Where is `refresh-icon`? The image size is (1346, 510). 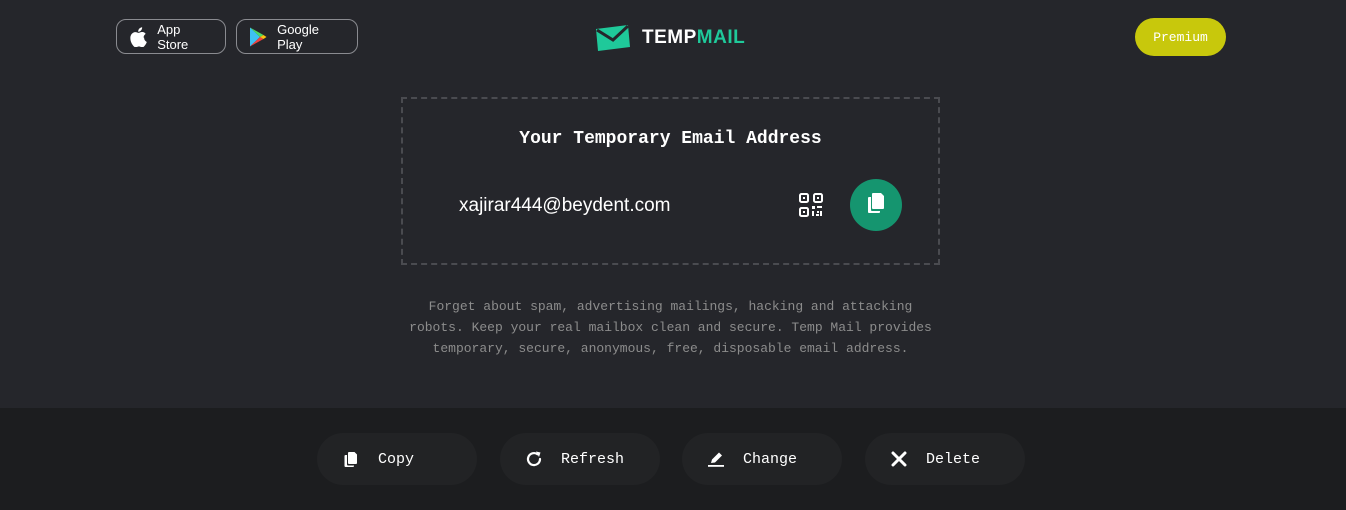
refresh-icon is located at coordinates (534, 459).